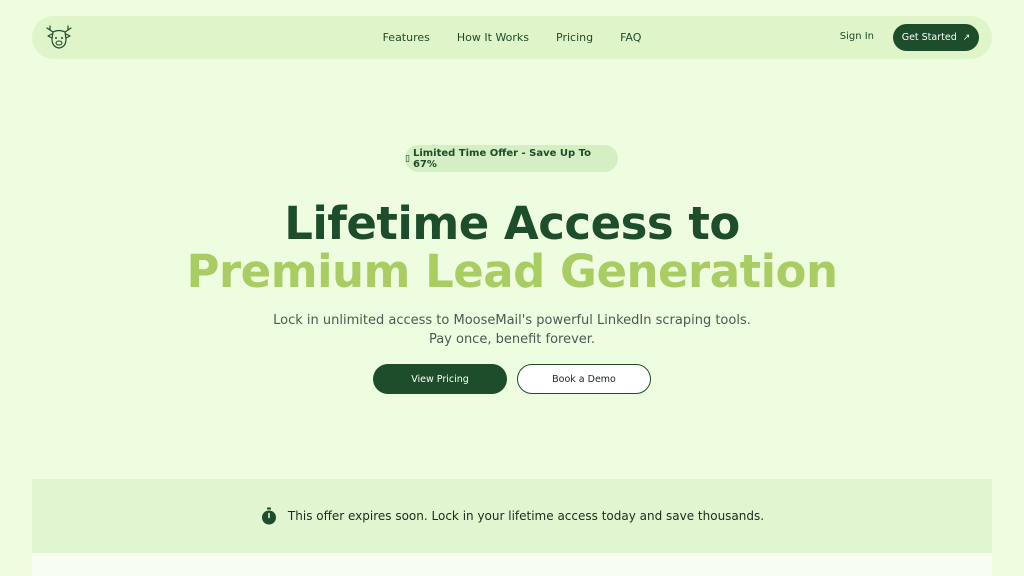 Image resolution: width=1024 pixels, height=576 pixels. Describe the element at coordinates (493, 37) in the screenshot. I see `nav-link-how-it-works: How It Works` at that location.